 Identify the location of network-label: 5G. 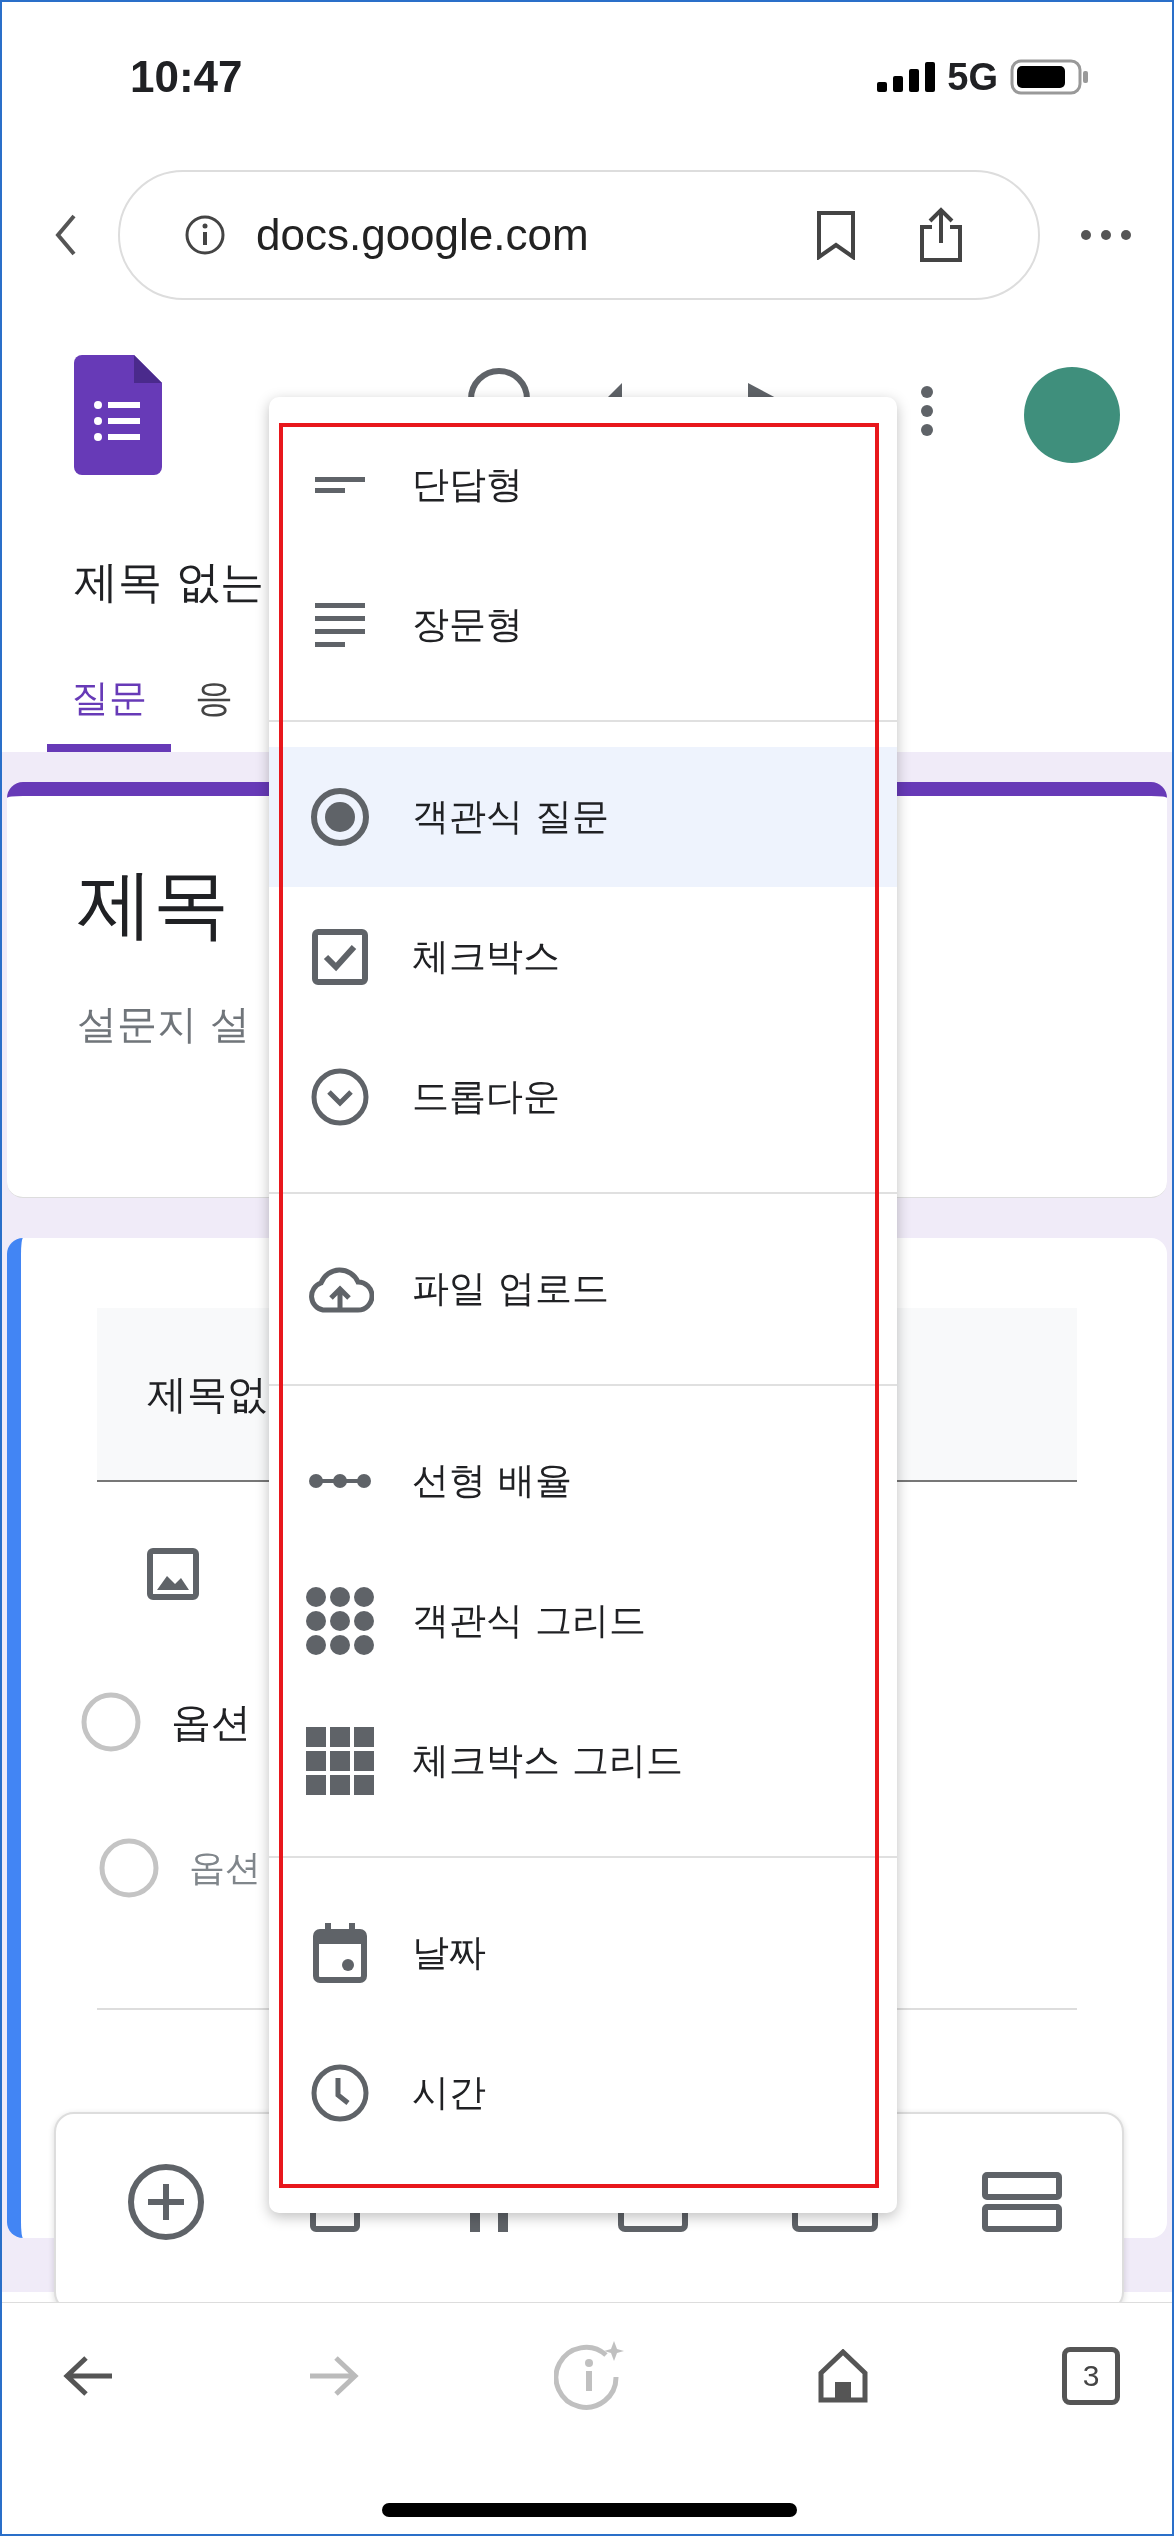
(972, 77).